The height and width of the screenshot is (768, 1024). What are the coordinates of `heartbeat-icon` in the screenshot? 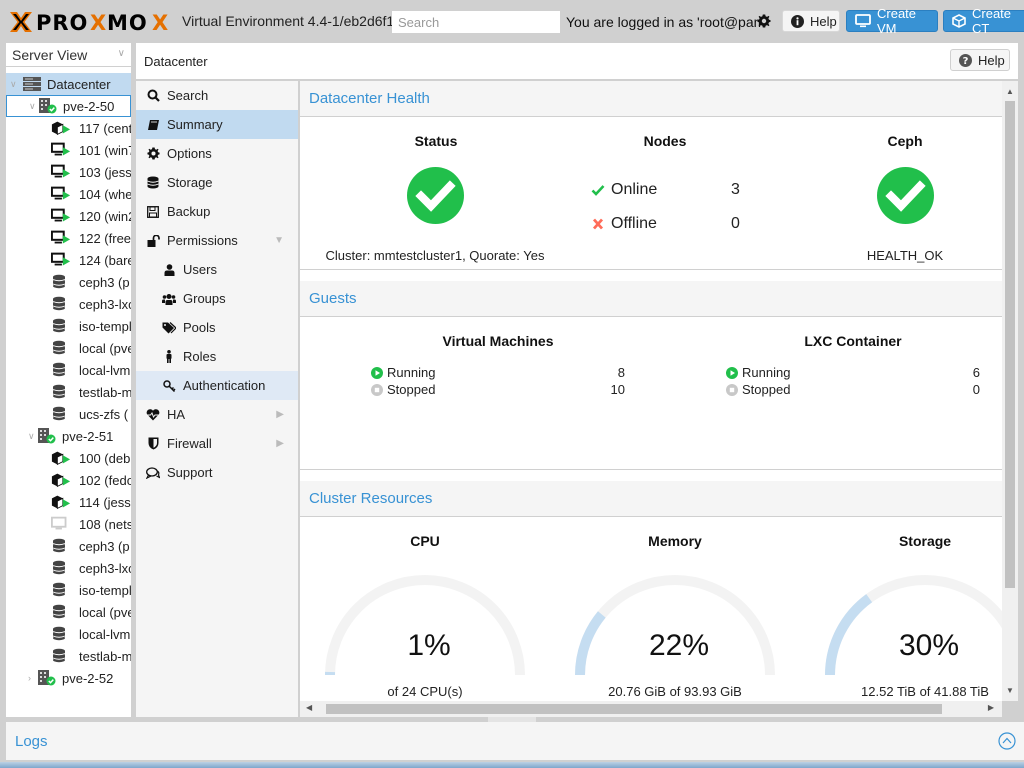 It's located at (153, 415).